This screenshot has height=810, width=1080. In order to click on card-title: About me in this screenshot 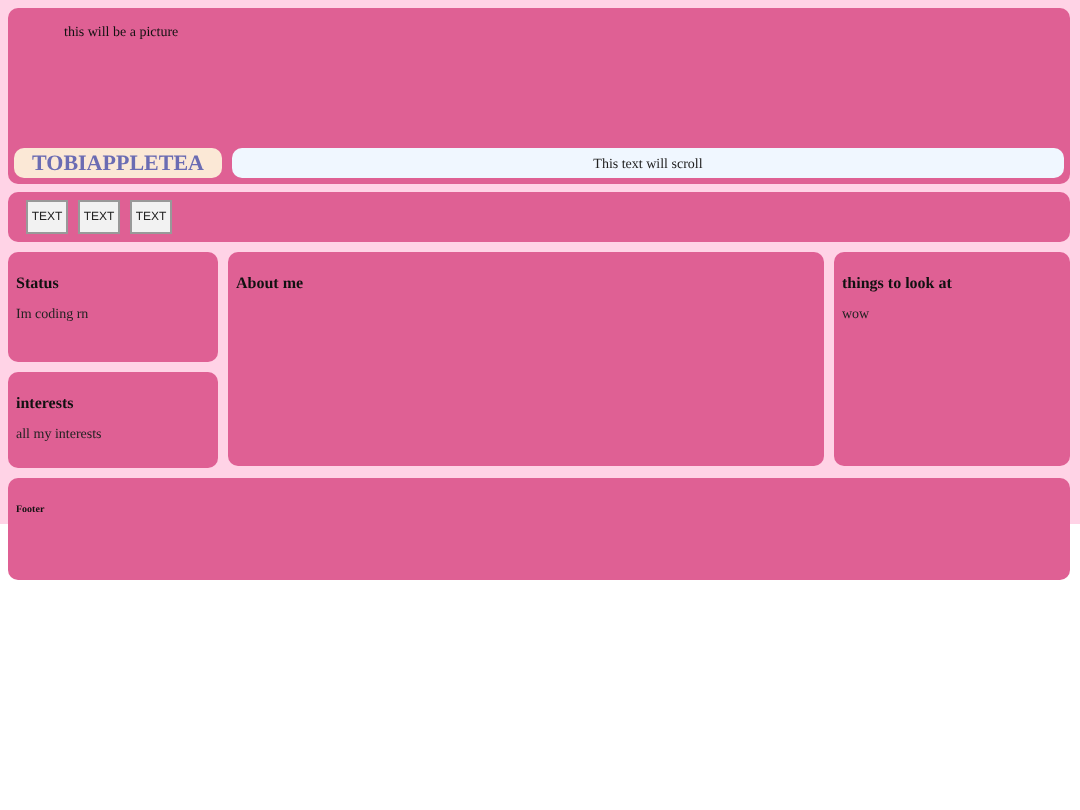, I will do `click(271, 283)`.